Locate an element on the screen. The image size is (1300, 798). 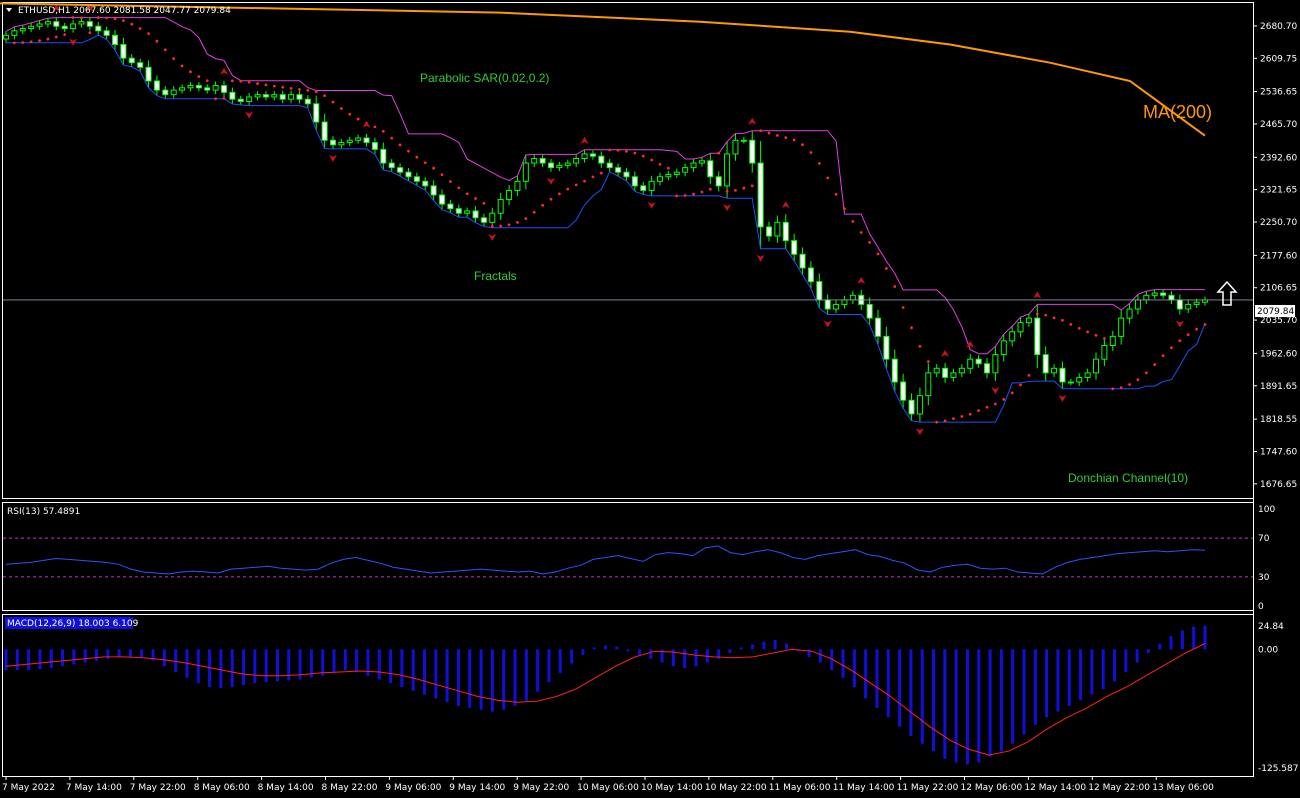
price-tick-label: 1747.60 is located at coordinates (1278, 452).